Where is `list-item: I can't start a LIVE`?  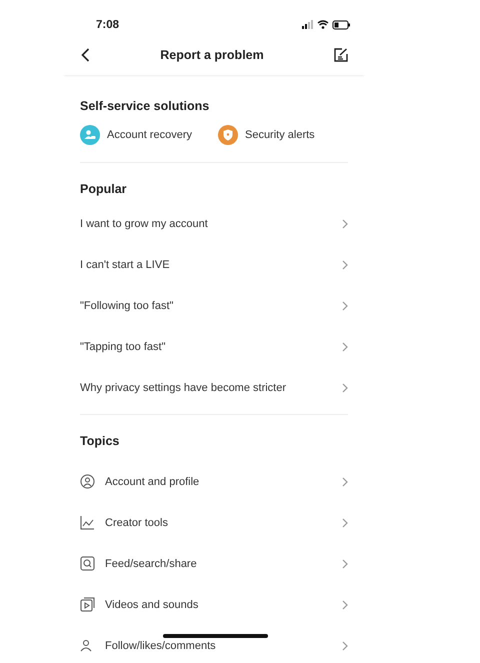
list-item: I can't start a LIVE is located at coordinates (214, 264).